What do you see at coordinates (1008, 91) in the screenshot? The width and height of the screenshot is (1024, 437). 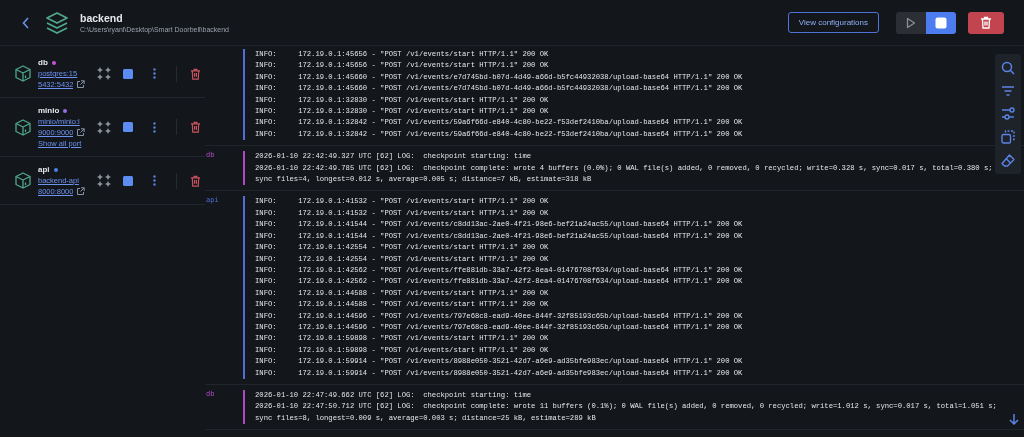 I see `filter-icon` at bounding box center [1008, 91].